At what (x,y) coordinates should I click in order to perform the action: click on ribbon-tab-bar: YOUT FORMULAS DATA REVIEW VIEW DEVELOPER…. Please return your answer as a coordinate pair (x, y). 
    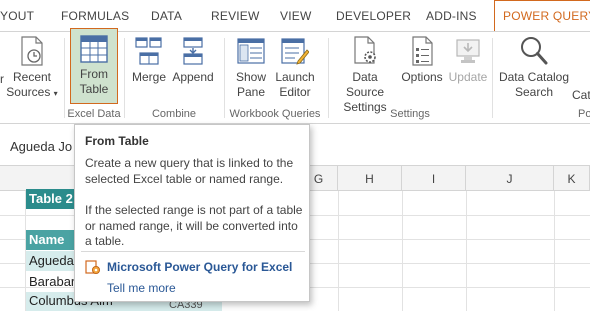
    Looking at the image, I should click on (295, 16).